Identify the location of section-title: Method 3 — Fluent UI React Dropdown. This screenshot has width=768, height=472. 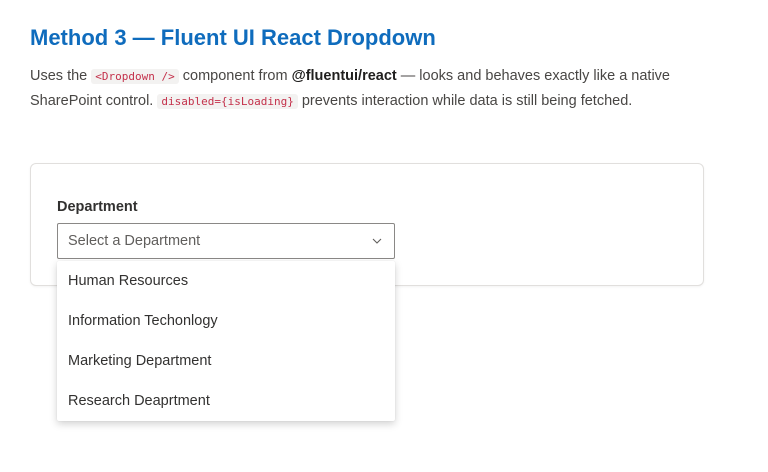
(233, 37).